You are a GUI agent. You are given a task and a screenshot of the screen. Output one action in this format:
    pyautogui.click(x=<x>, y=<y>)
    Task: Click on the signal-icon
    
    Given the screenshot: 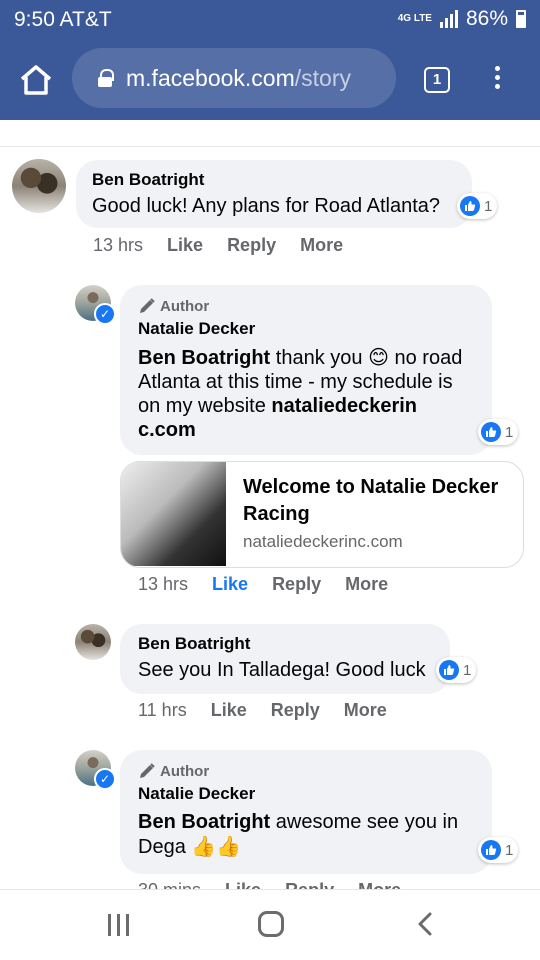 What is the action you would take?
    pyautogui.click(x=448, y=19)
    